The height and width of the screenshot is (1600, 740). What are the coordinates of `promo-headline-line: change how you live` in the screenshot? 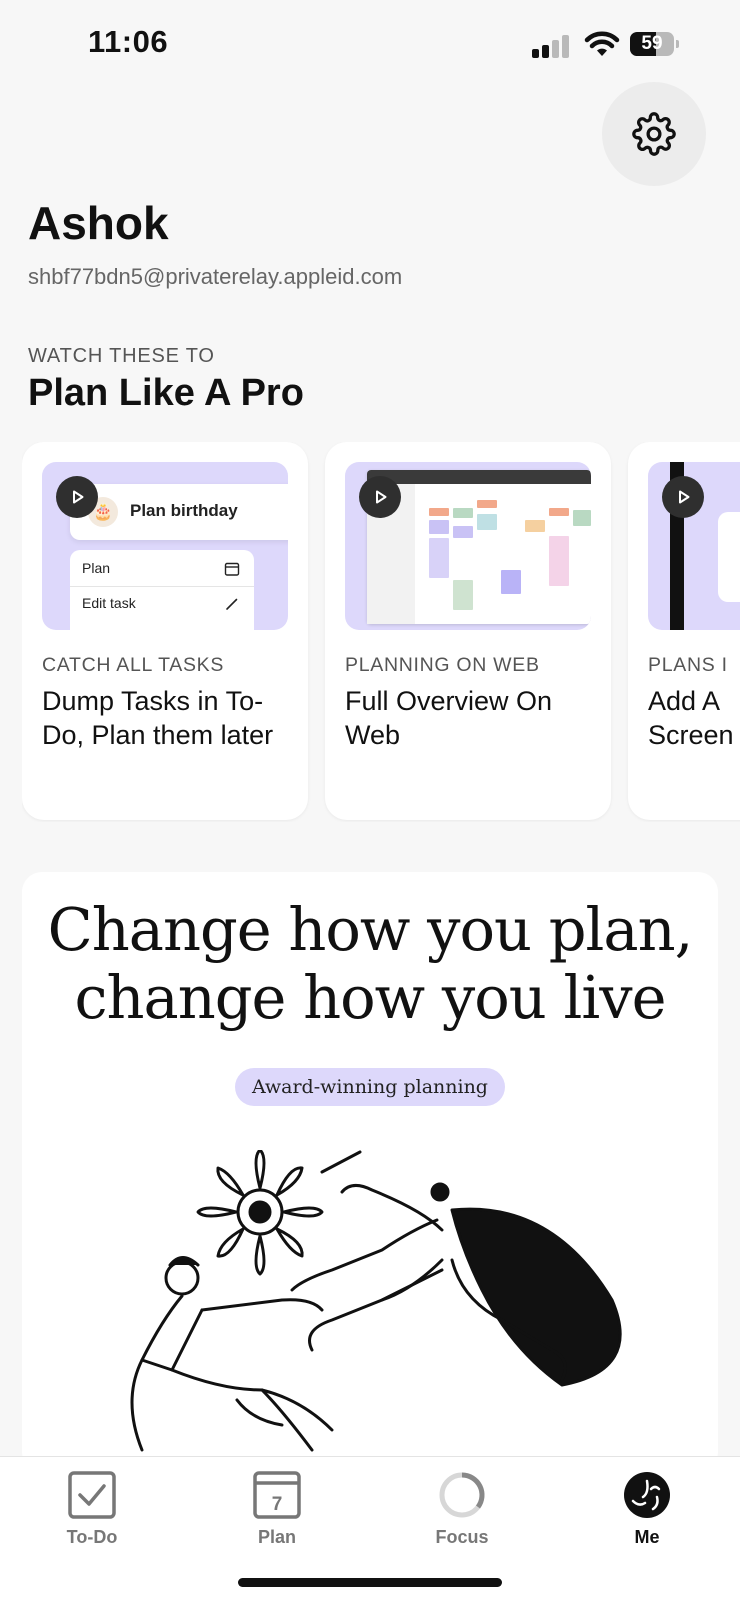 It's located at (370, 997).